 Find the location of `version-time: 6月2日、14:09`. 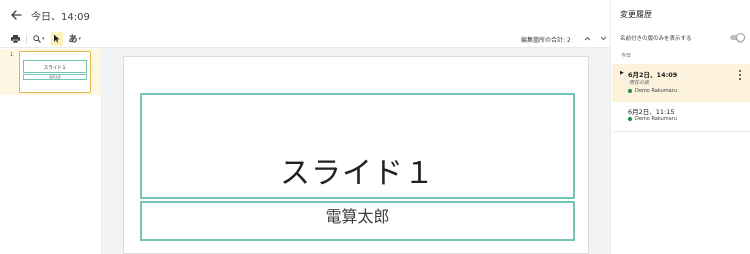

version-time: 6月2日、14:09 is located at coordinates (653, 75).